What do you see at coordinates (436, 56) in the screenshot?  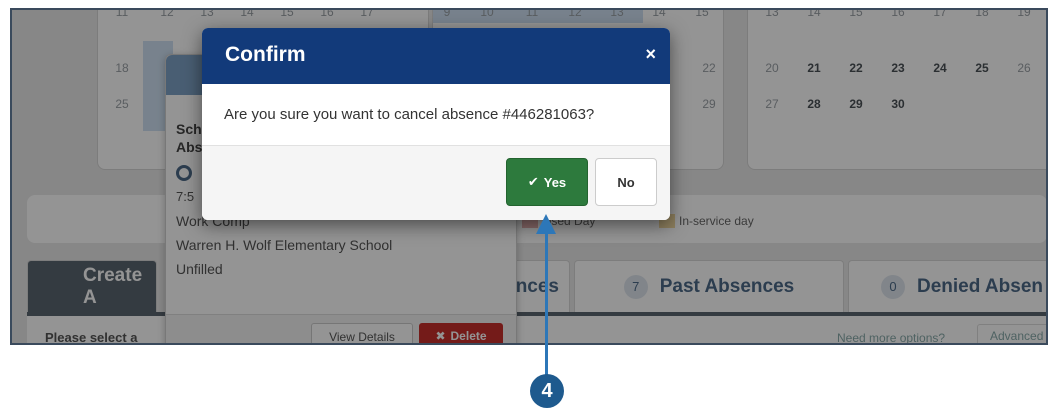 I see `dialog-header: Confirm ×` at bounding box center [436, 56].